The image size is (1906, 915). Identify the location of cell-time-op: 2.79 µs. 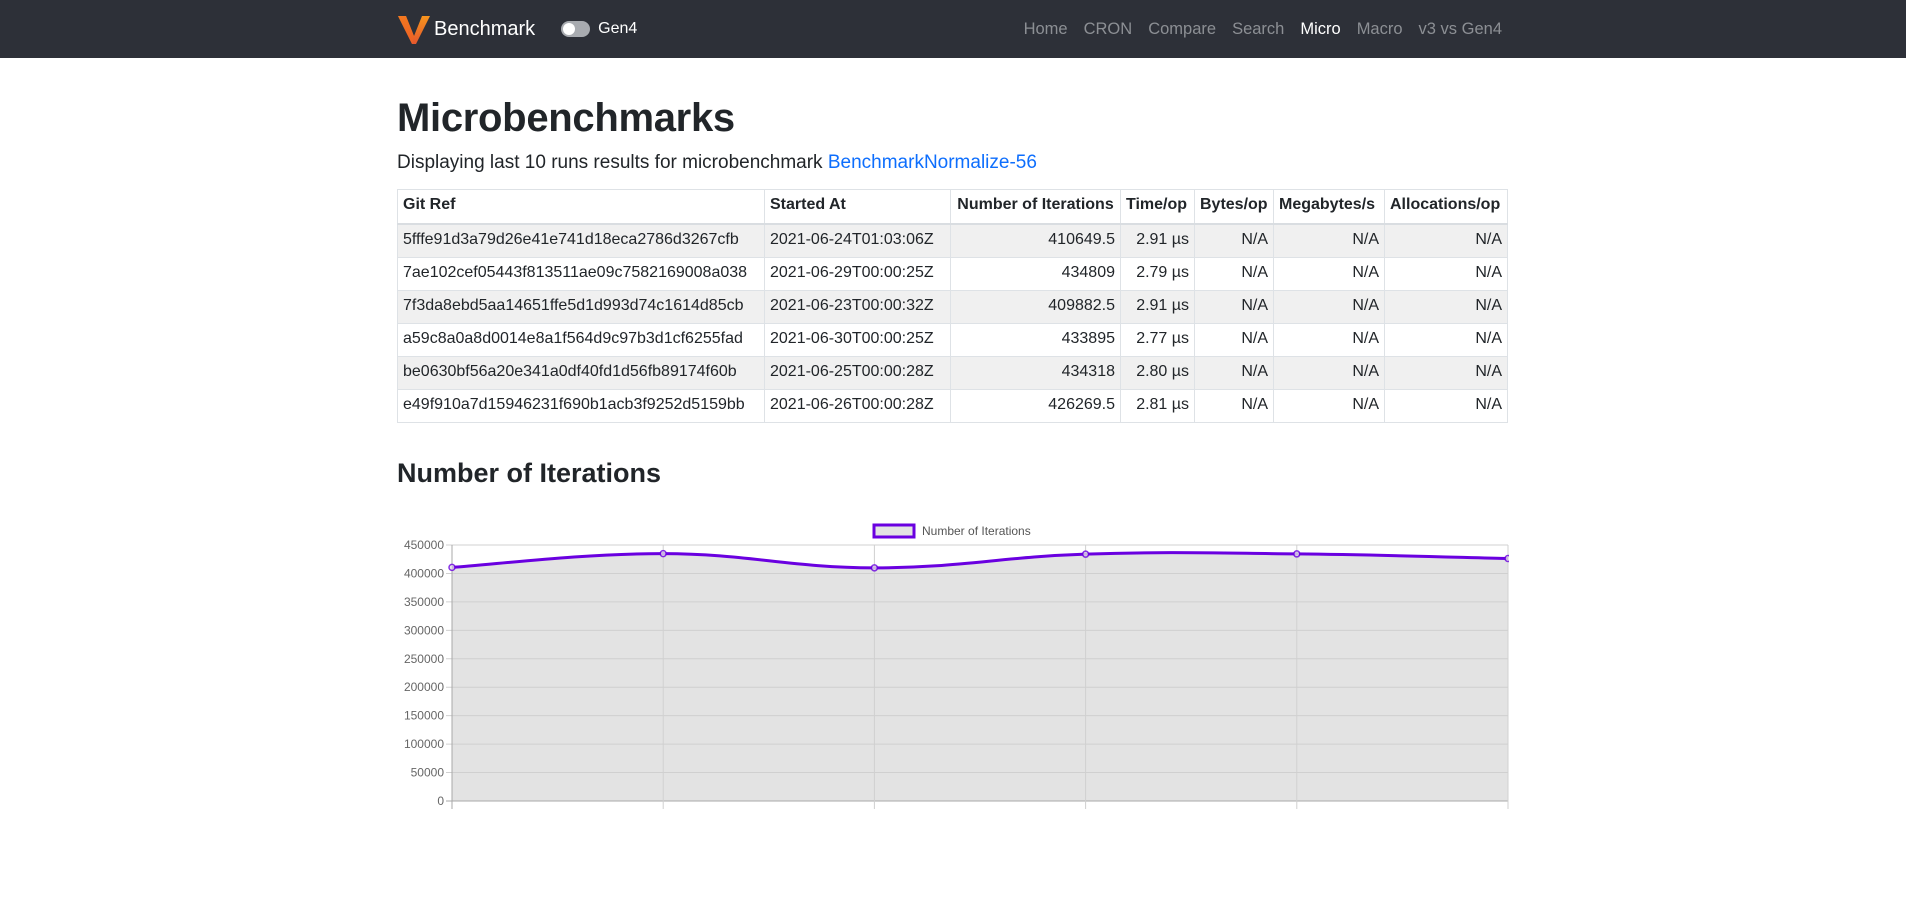
(1157, 274).